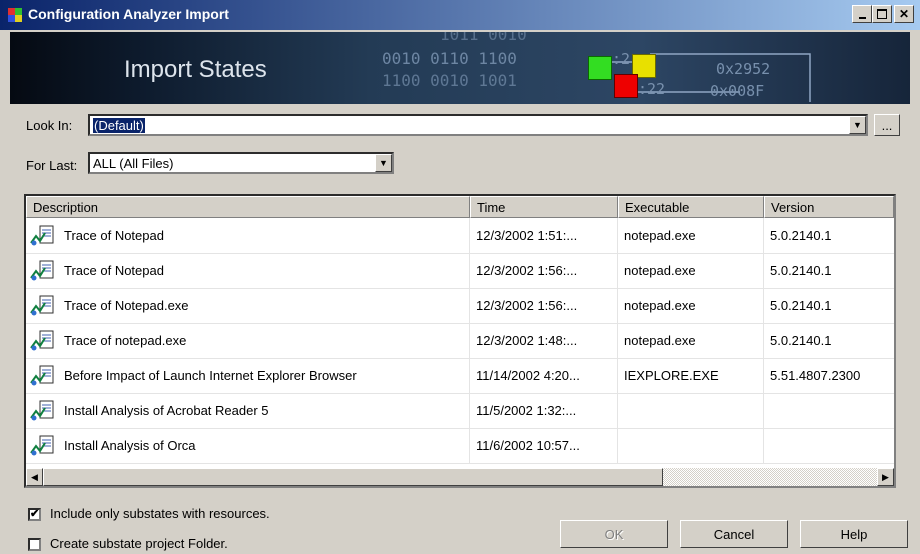  What do you see at coordinates (626, 86) in the screenshot?
I see `red-square-icon` at bounding box center [626, 86].